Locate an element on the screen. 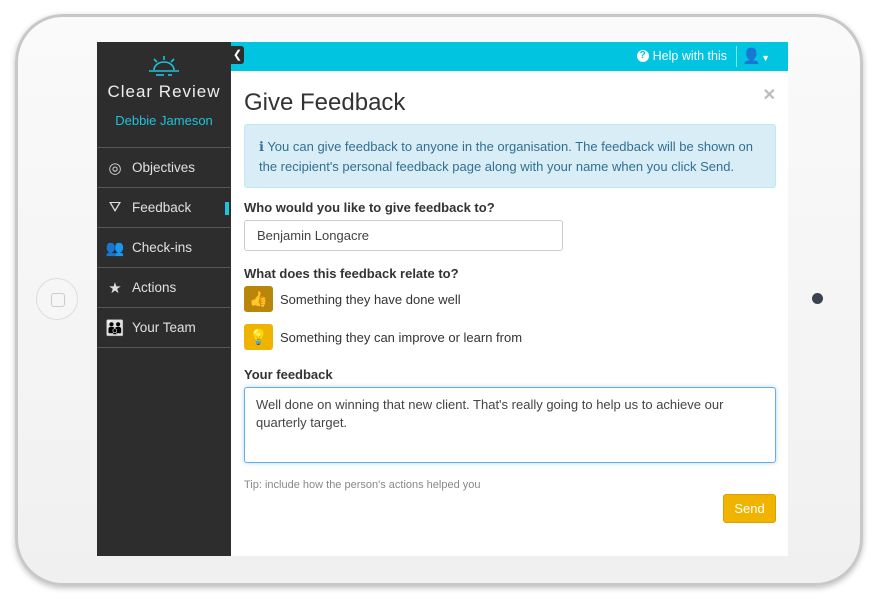 Image resolution: width=876 pixels, height=600 pixels. sidebar-item-label: Check-ins is located at coordinates (162, 247).